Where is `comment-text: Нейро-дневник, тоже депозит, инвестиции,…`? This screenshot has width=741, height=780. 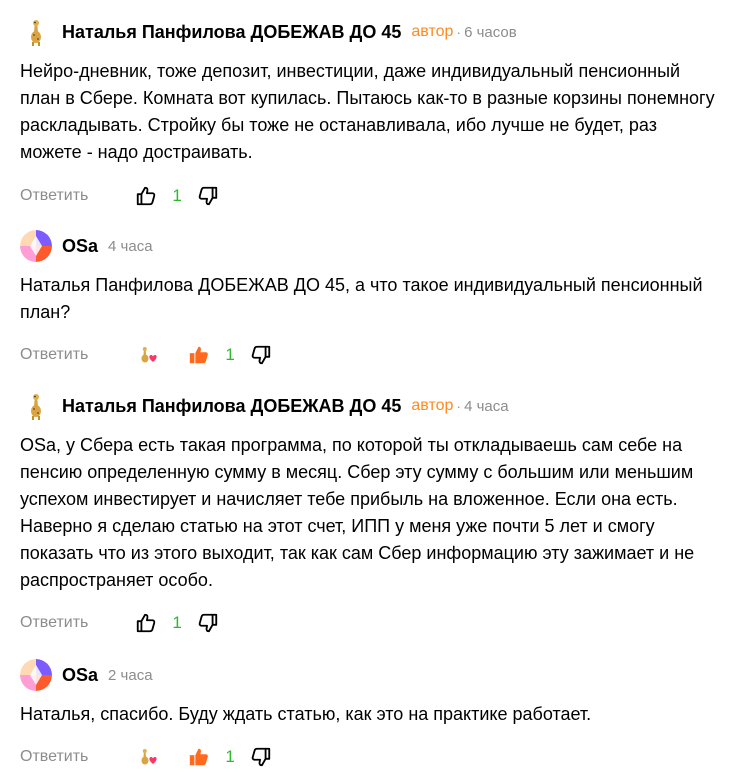
comment-text: Нейро-дневник, тоже депозит, инвестиции,… is located at coordinates (367, 111).